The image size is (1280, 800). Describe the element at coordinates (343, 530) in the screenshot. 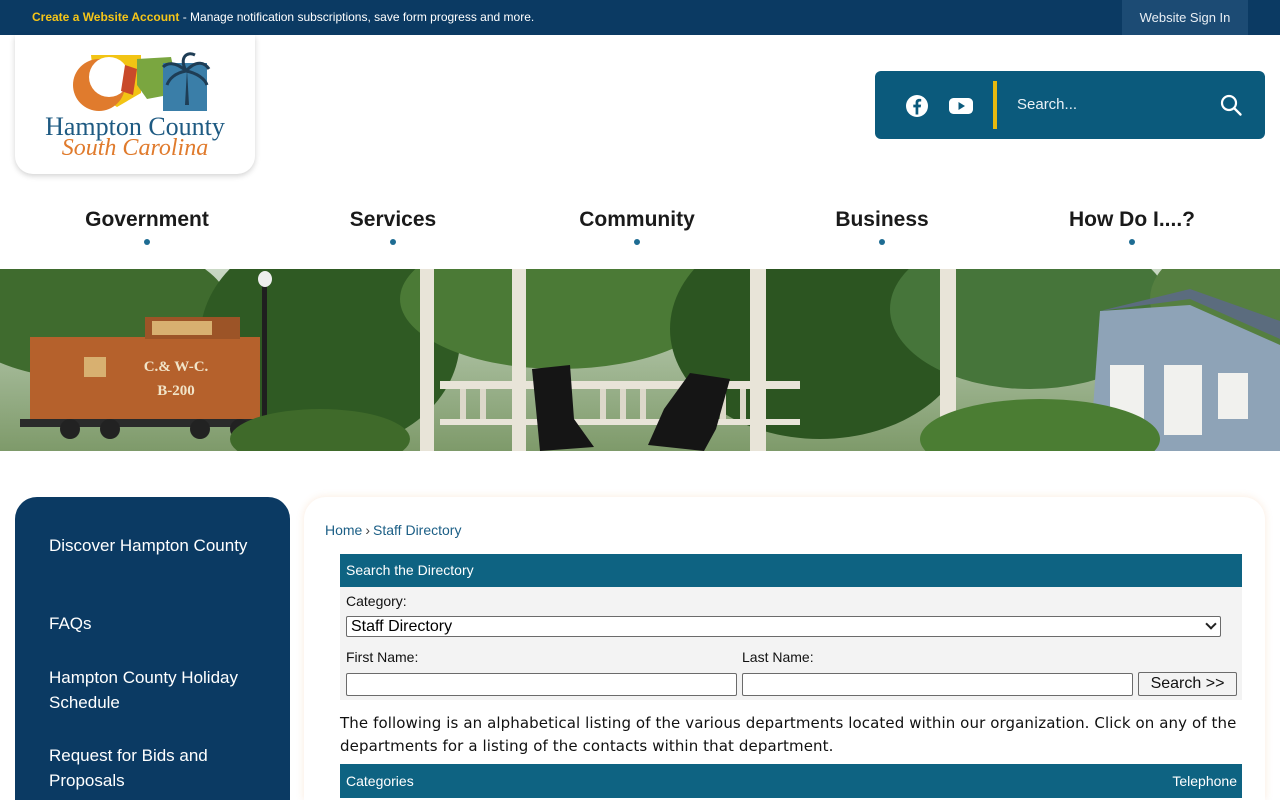

I see `breadcrumb-home-link: Home` at that location.